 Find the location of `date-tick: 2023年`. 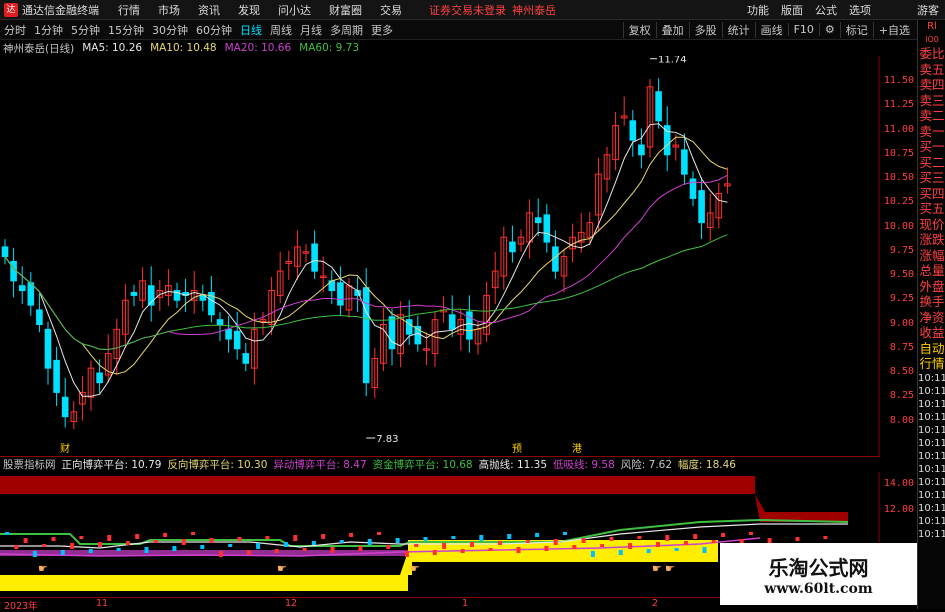

date-tick: 2023年 is located at coordinates (21, 606).